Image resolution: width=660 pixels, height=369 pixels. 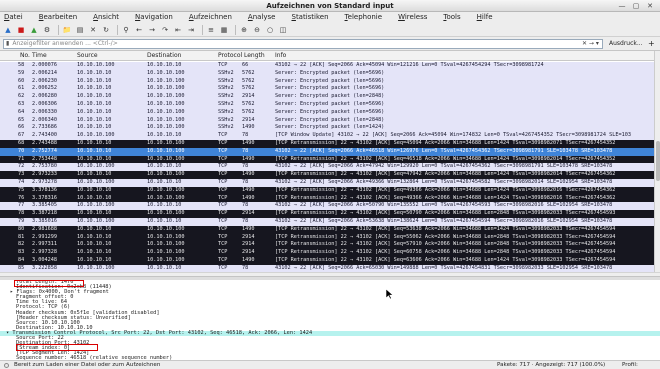 I want to click on start-capture-icon: ▲, so click(x=8, y=30).